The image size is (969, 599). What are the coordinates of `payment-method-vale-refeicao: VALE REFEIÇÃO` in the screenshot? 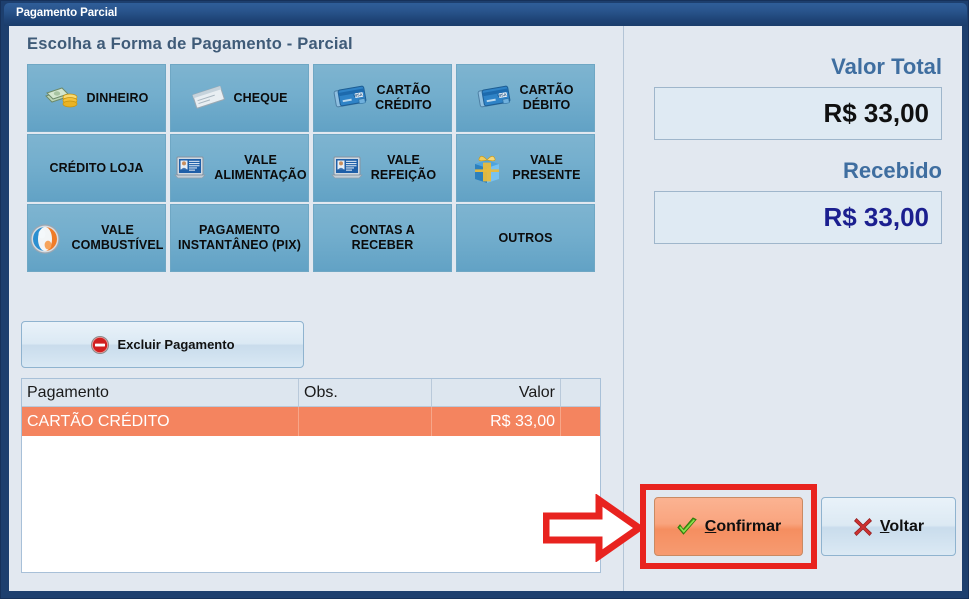 It's located at (382, 168).